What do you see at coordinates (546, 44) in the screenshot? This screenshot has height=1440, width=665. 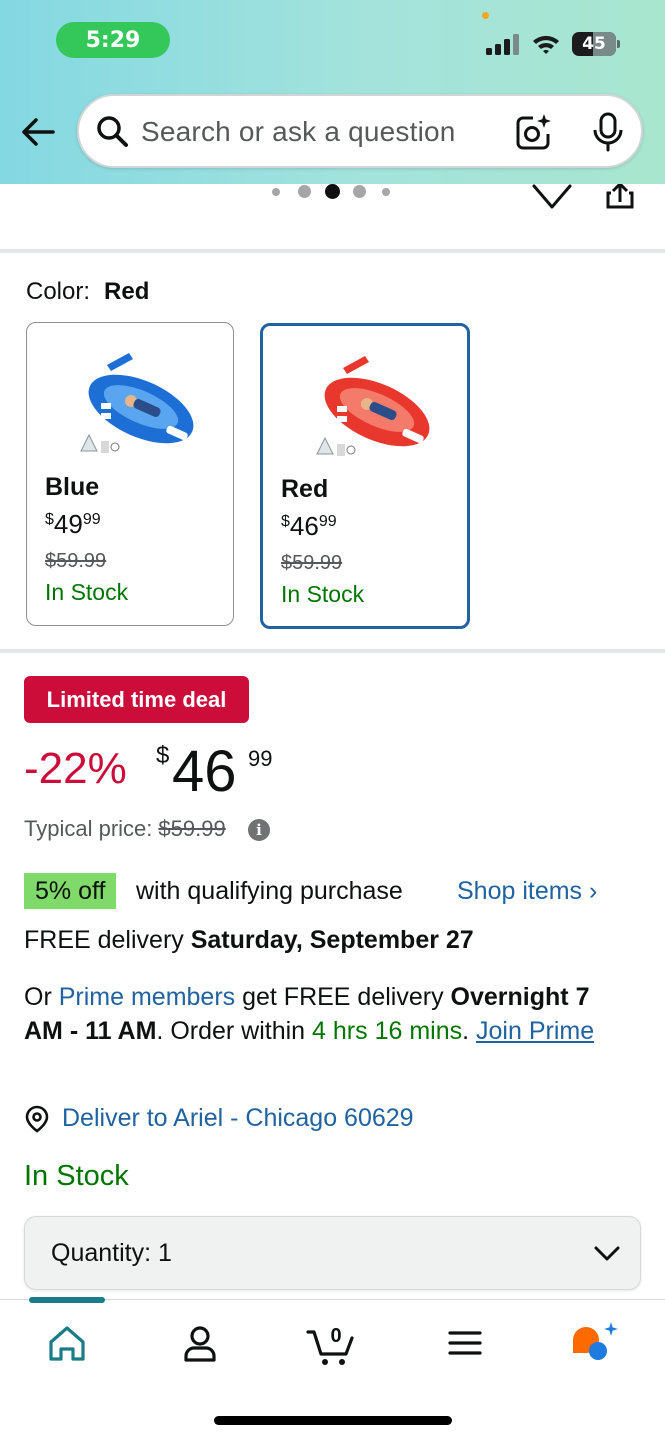 I see `wifi-icon` at bounding box center [546, 44].